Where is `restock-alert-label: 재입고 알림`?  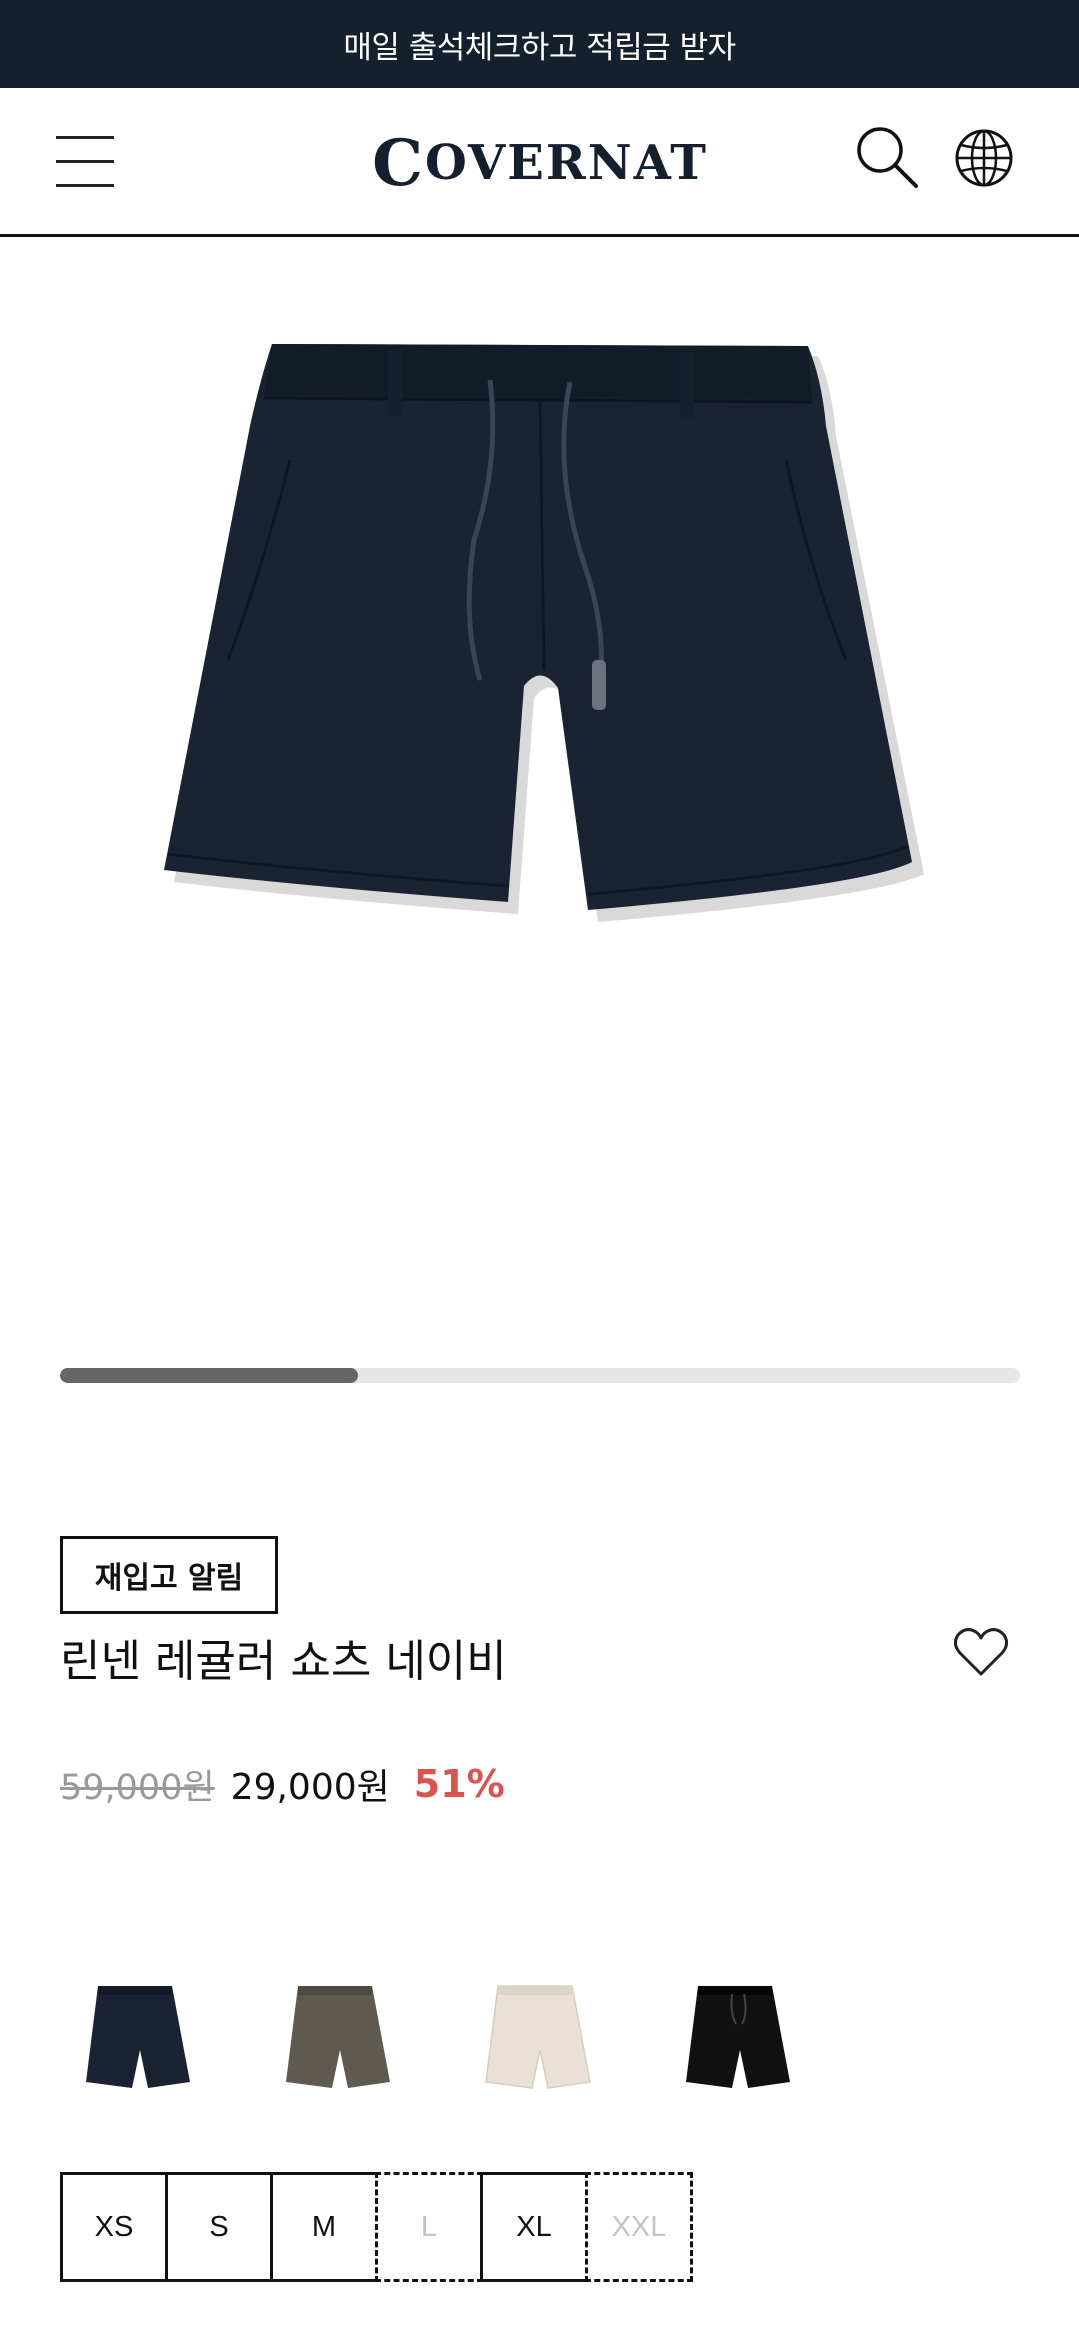 restock-alert-label: 재입고 알림 is located at coordinates (169, 1578).